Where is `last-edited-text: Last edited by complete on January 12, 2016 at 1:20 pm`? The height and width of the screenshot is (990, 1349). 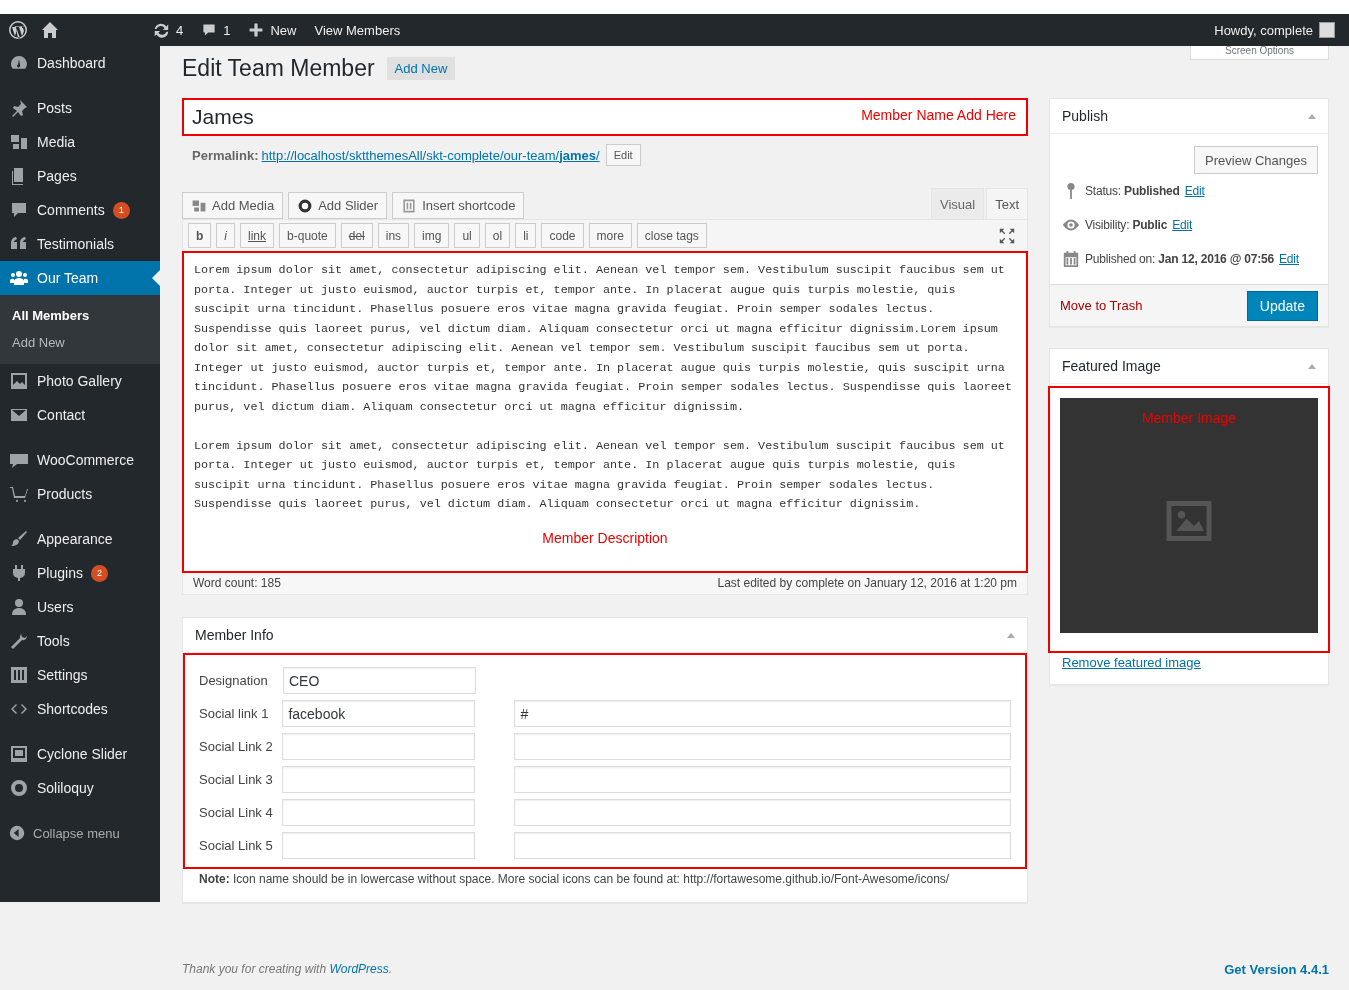
last-edited-text: Last edited by complete on January 12, 2016 at 1:20 pm is located at coordinates (867, 583).